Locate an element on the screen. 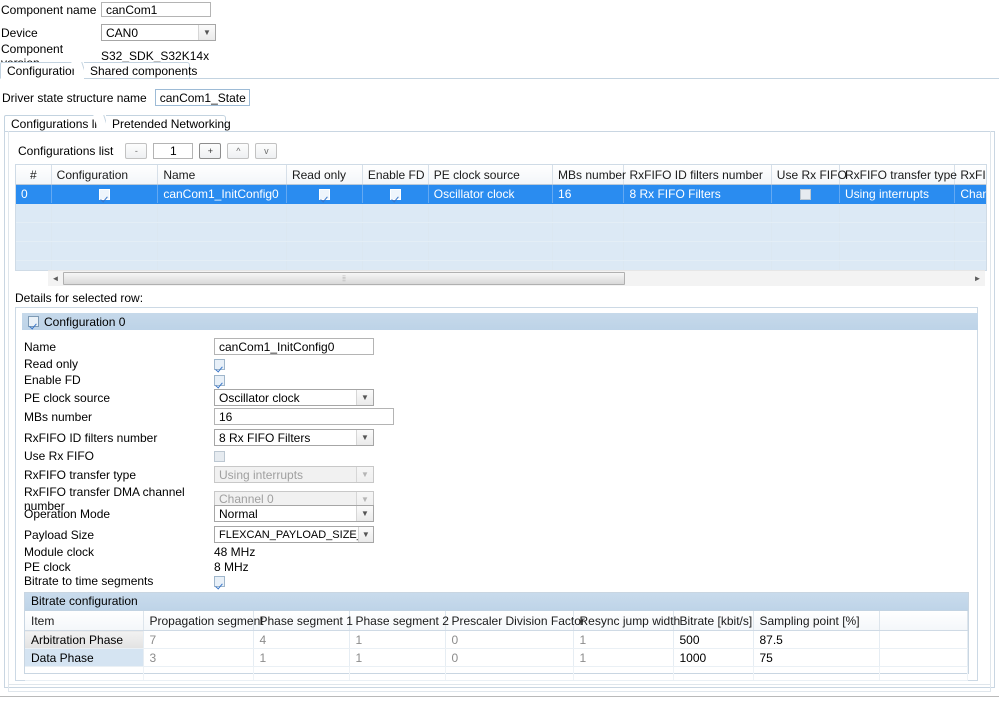 This screenshot has height=710, width=999. rxfifo-dma-channel-value: Channel 0 is located at coordinates (246, 499).